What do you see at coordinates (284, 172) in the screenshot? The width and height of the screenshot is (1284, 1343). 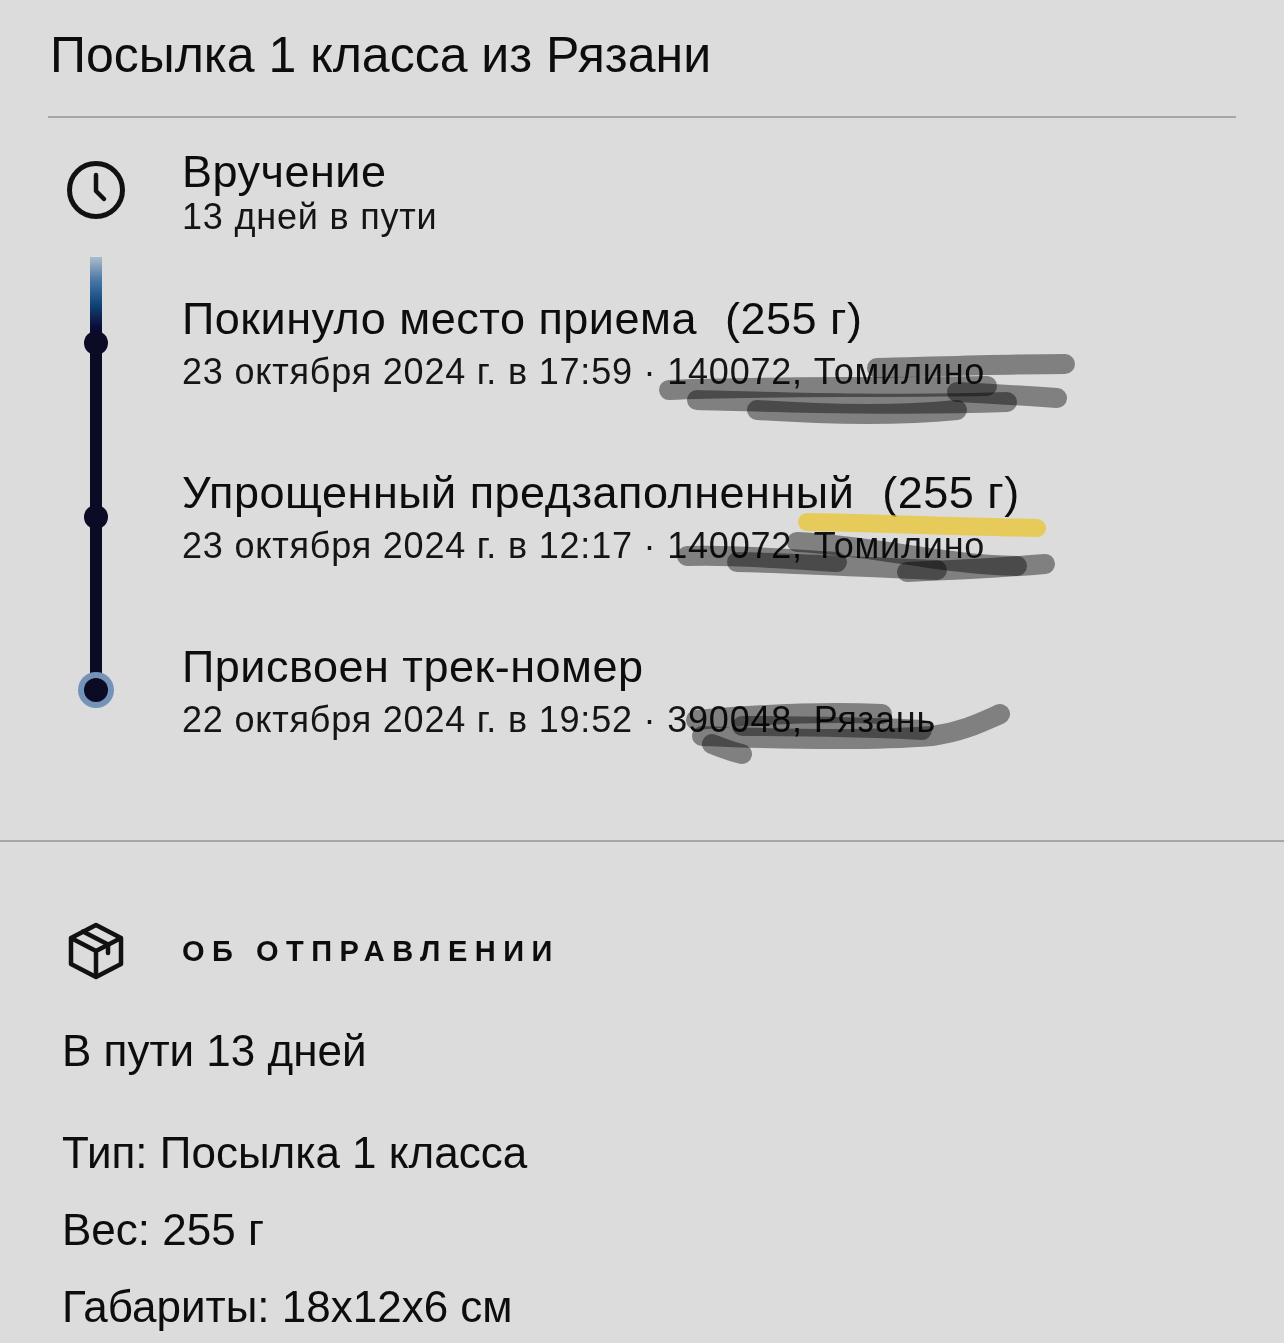 I see `event-title: Вручение` at bounding box center [284, 172].